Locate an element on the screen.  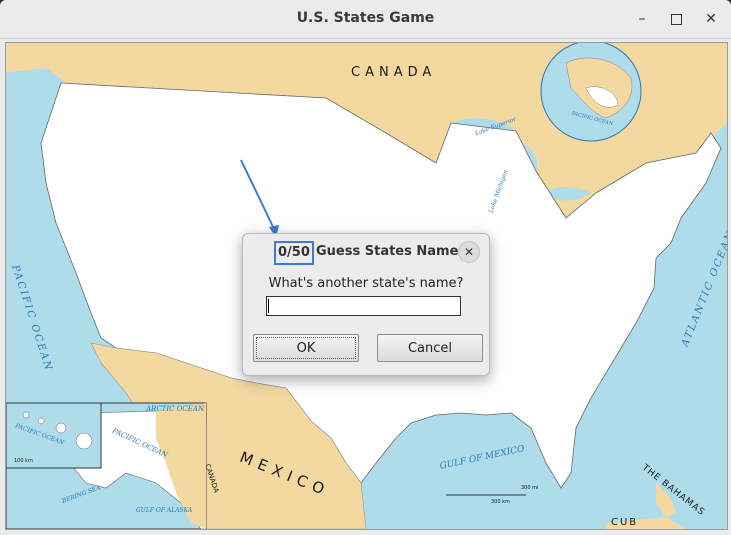
dialog-title: Guess States Name is located at coordinates (387, 251).